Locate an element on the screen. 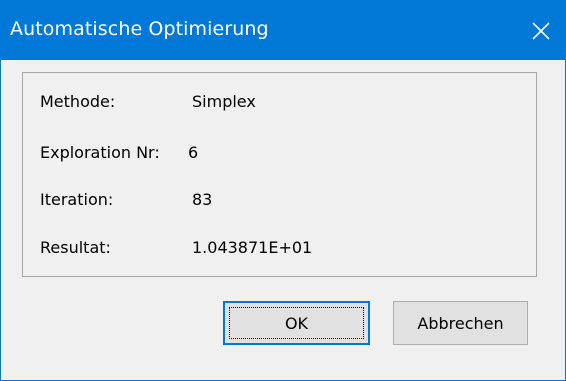  iteration-value: 83 is located at coordinates (202, 199).